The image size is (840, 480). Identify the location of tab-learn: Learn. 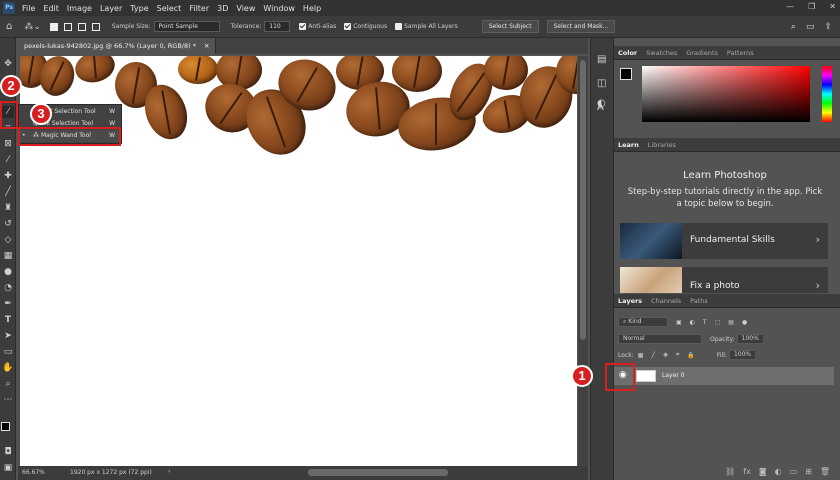
(628, 145).